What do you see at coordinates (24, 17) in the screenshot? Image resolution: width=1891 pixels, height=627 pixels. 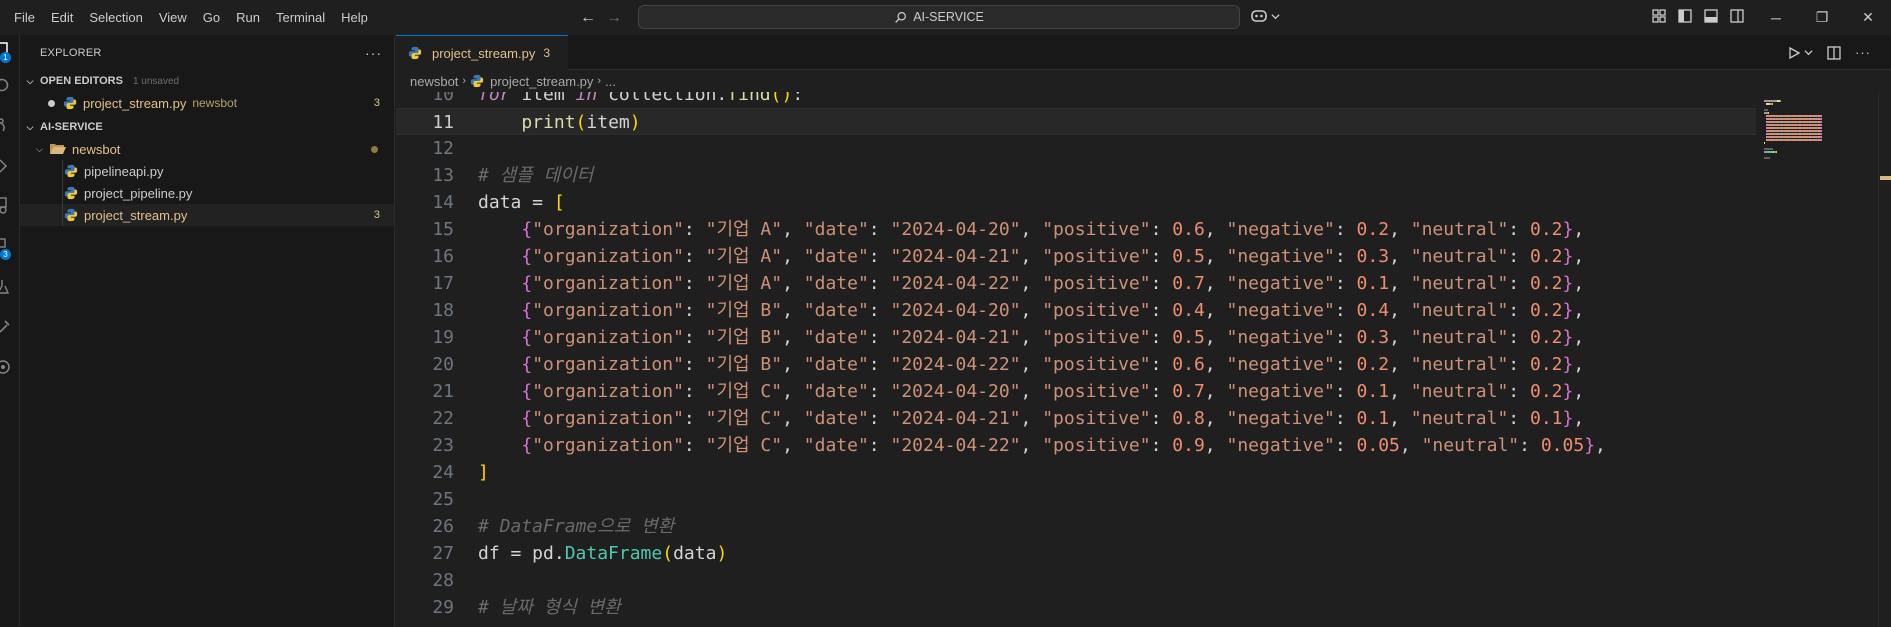 I see `menu-file: File` at bounding box center [24, 17].